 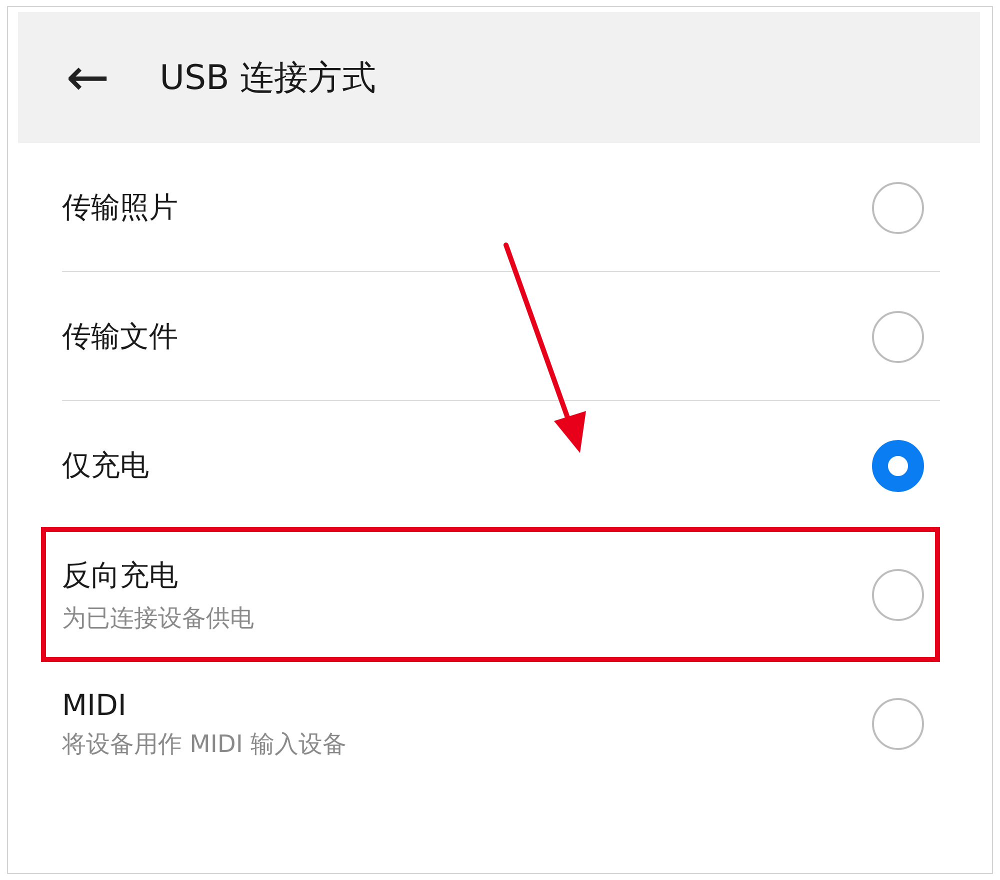 What do you see at coordinates (120, 575) in the screenshot?
I see `option-label: 反向充电` at bounding box center [120, 575].